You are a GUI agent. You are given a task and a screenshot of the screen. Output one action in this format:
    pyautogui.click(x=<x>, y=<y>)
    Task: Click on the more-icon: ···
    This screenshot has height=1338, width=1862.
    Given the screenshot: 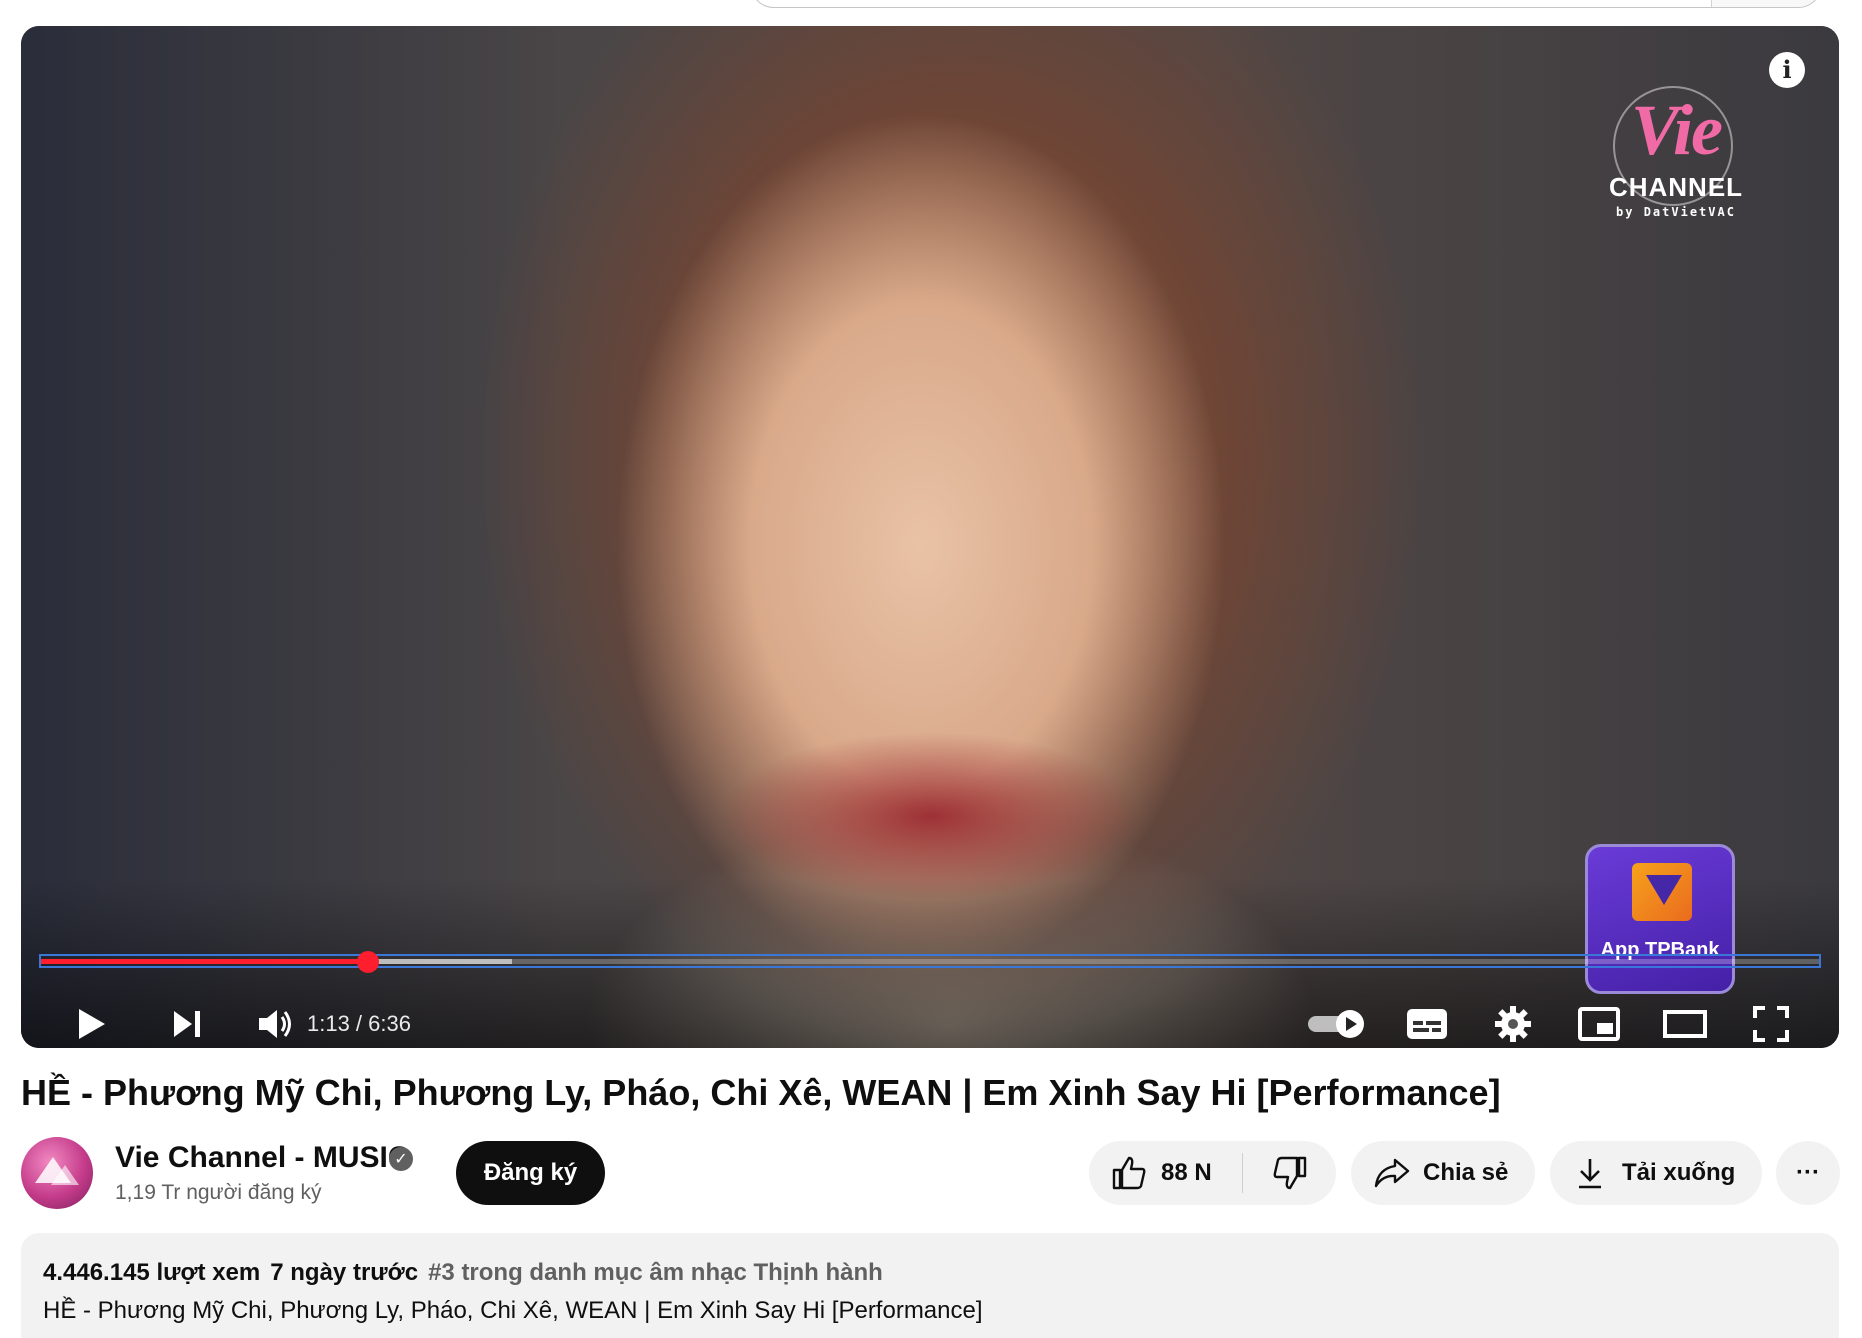 What is the action you would take?
    pyautogui.click(x=1808, y=1172)
    